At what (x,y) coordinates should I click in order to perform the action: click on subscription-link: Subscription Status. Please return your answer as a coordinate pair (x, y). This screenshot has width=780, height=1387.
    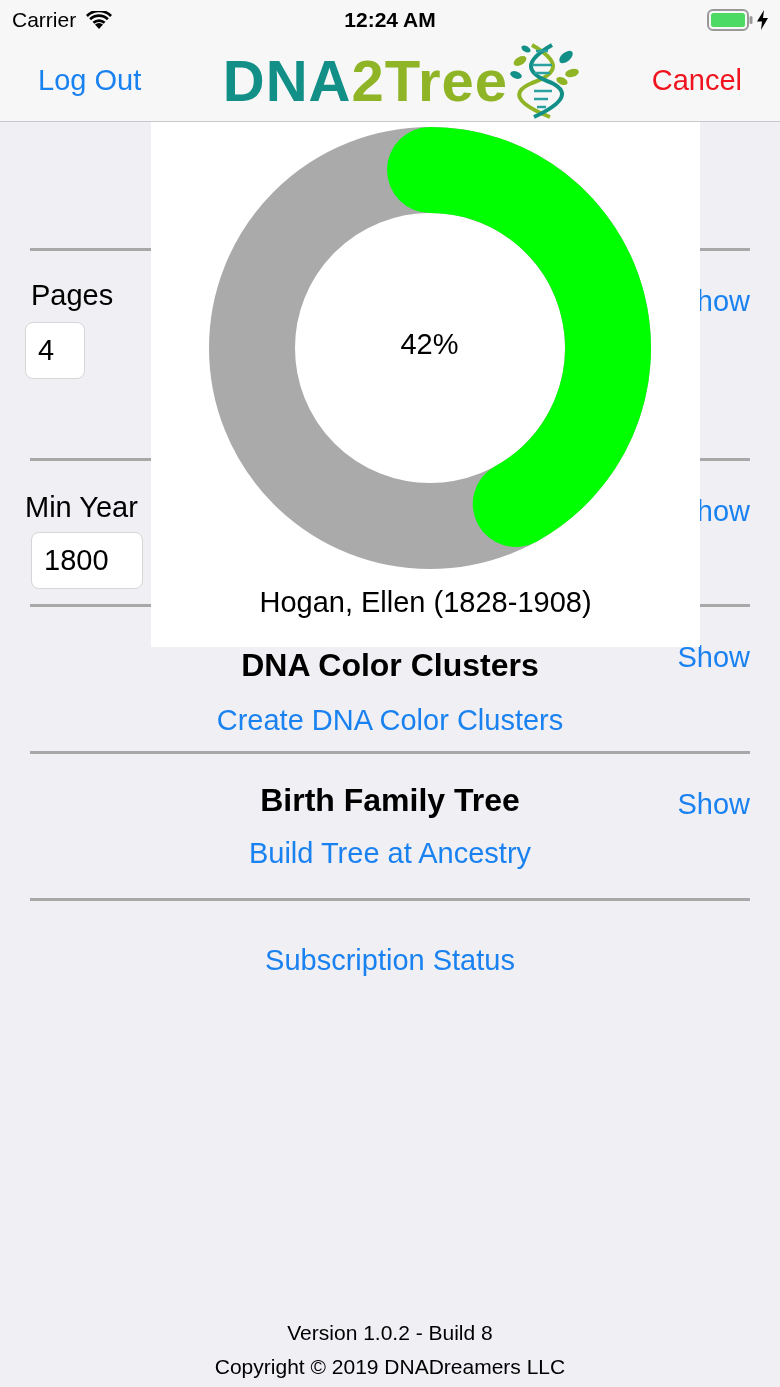
    Looking at the image, I should click on (390, 960).